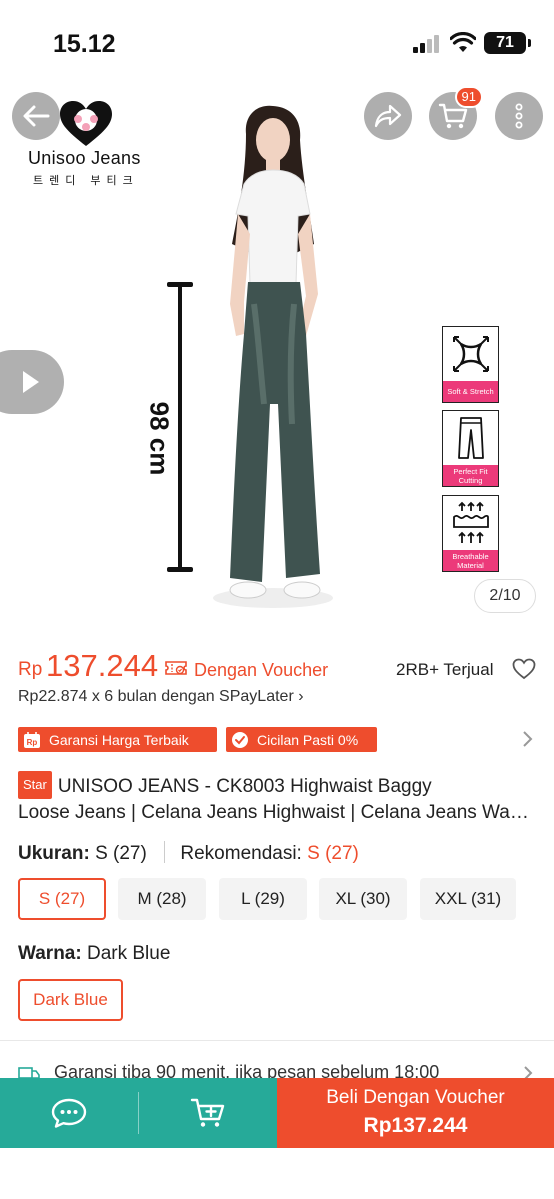 This screenshot has width=554, height=1199. Describe the element at coordinates (84, 158) in the screenshot. I see `logo-brand-text: Unisoo Jeans` at that location.